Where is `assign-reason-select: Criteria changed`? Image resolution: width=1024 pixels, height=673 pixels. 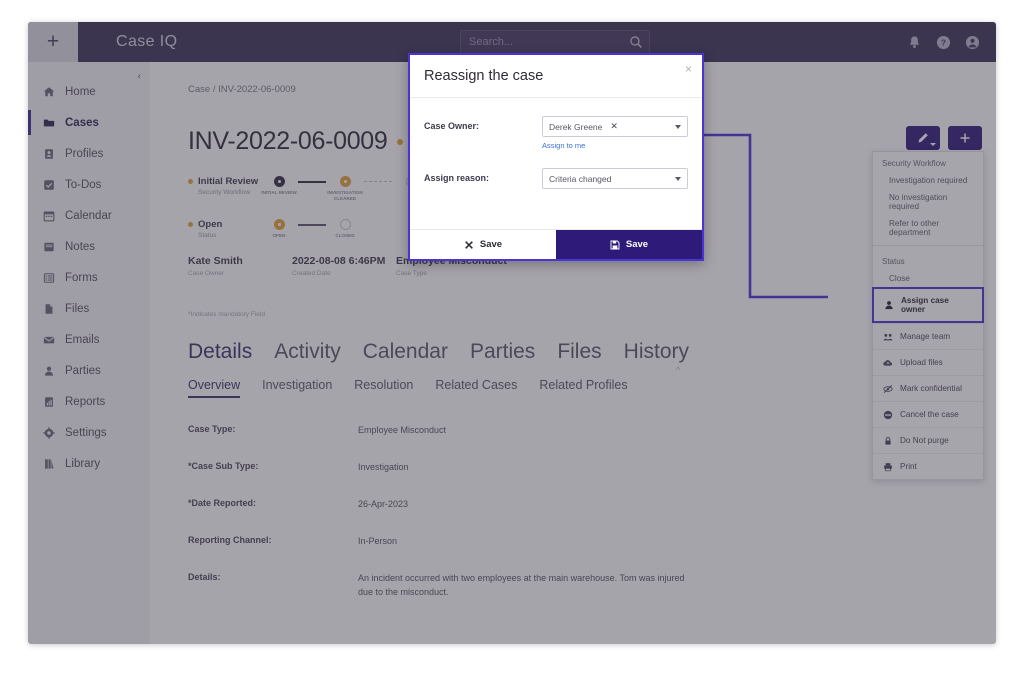 assign-reason-select: Criteria changed is located at coordinates (615, 178).